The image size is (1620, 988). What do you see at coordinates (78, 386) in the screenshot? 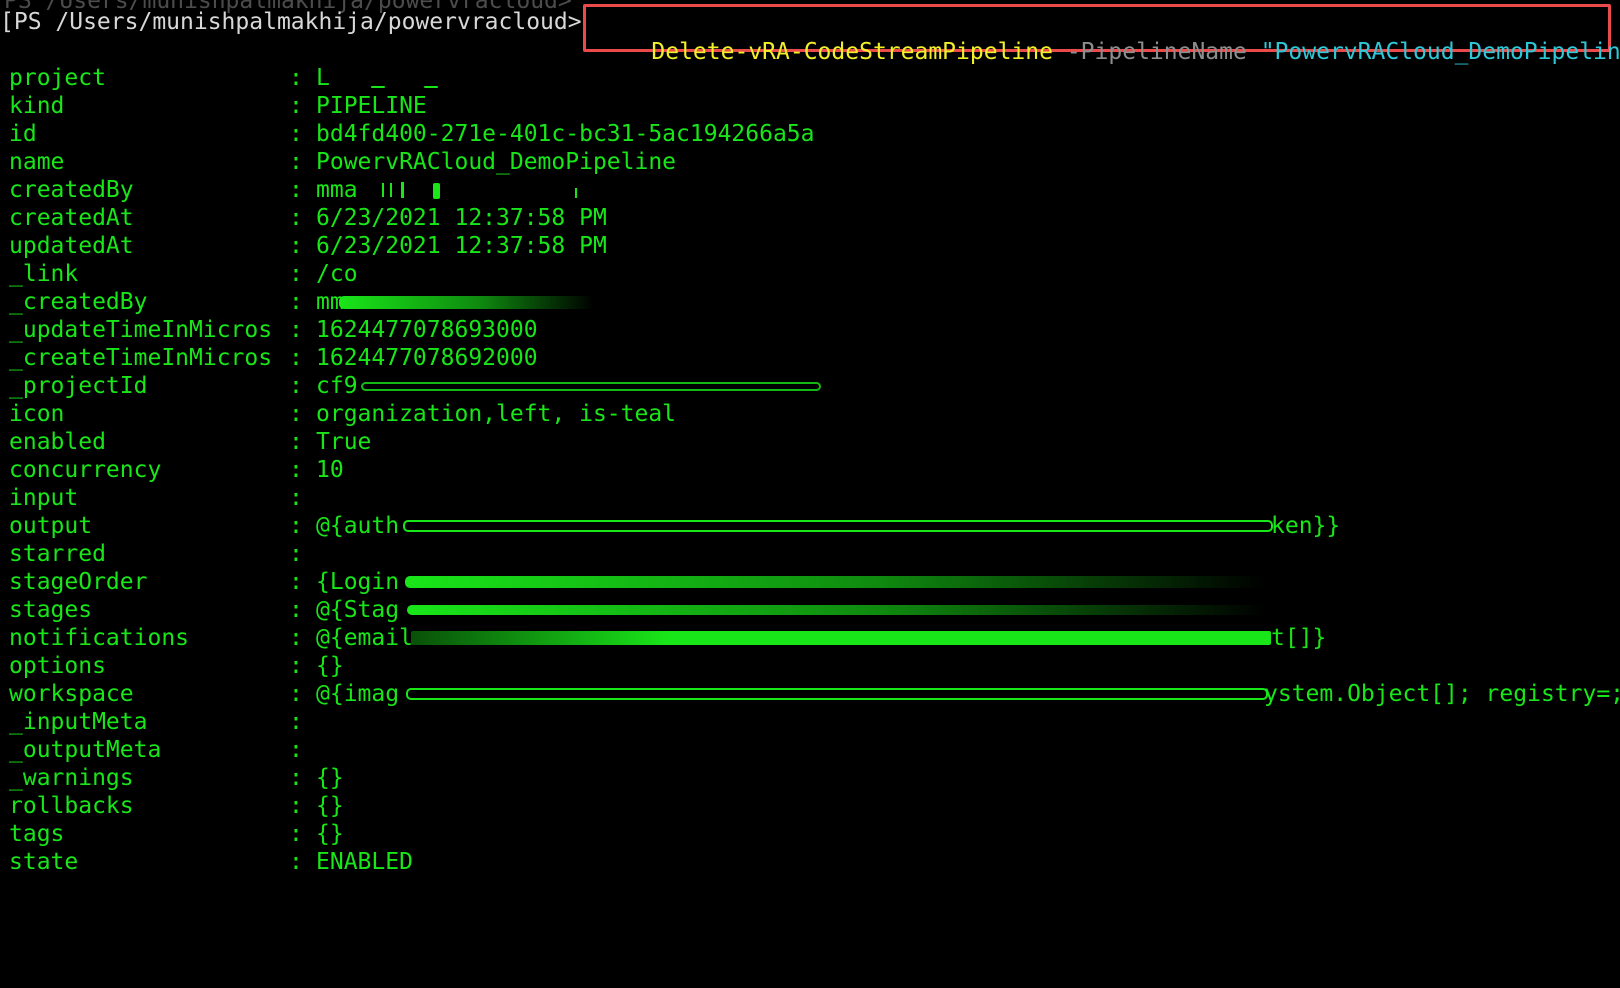
I see `property-key: _projectId` at bounding box center [78, 386].